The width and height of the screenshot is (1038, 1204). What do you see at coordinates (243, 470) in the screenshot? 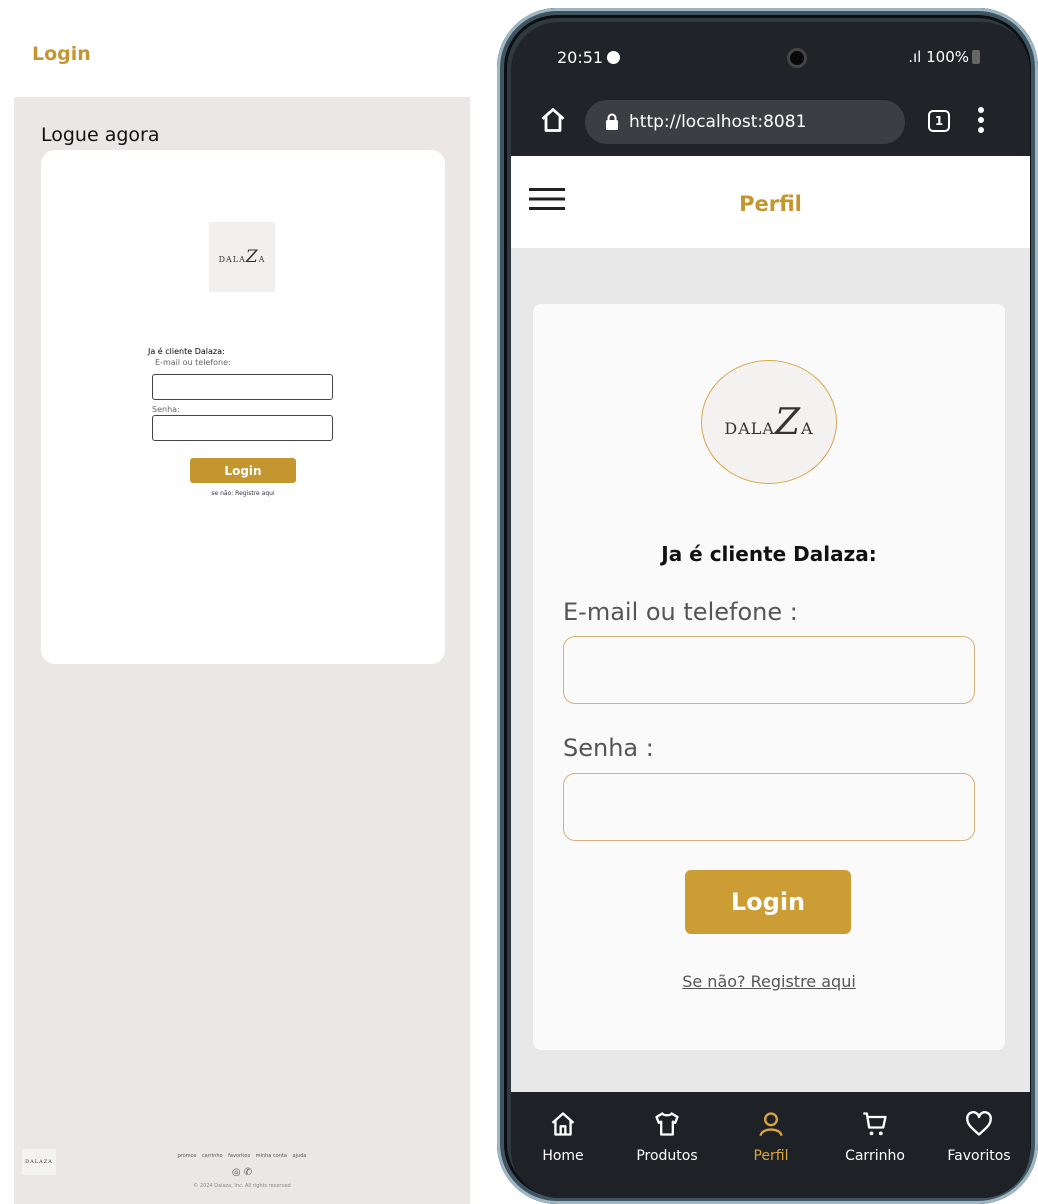
I see `desktop-login-button: Login` at bounding box center [243, 470].